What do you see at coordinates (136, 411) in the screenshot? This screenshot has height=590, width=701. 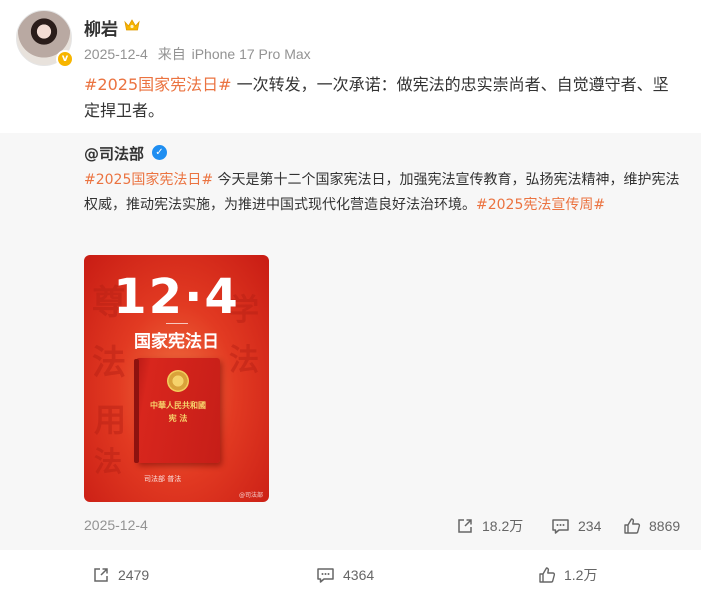 I see `book-spine` at bounding box center [136, 411].